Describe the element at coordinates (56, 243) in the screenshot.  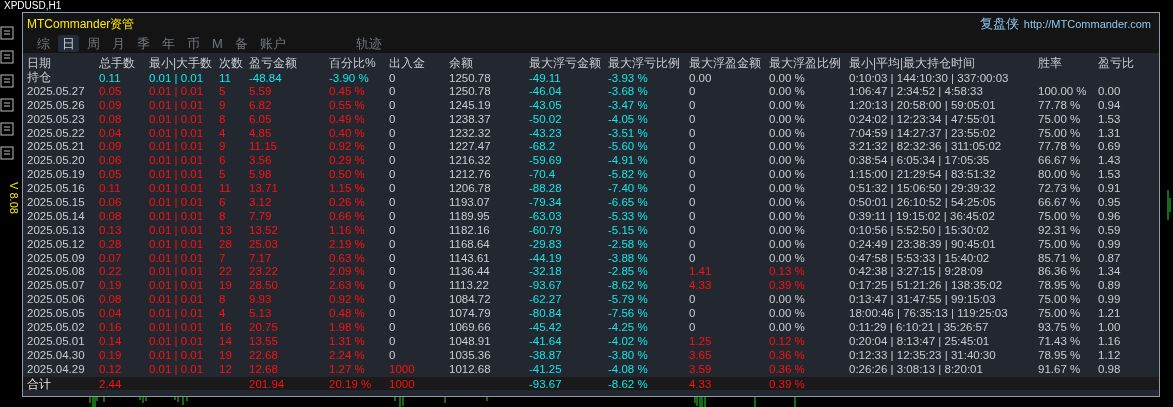
I see `table-cell-text: 2025.05.12` at that location.